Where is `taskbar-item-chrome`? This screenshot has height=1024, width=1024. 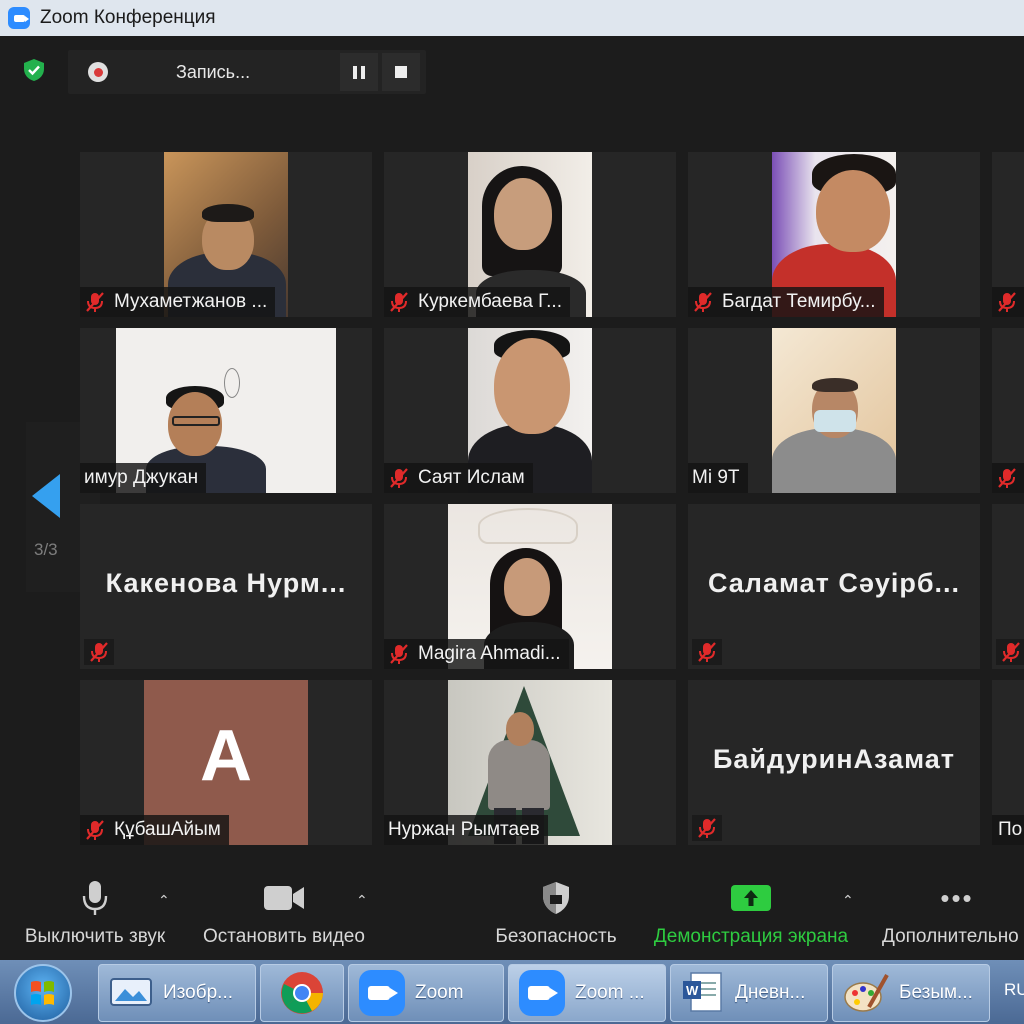
taskbar-item-chrome is located at coordinates (302, 993).